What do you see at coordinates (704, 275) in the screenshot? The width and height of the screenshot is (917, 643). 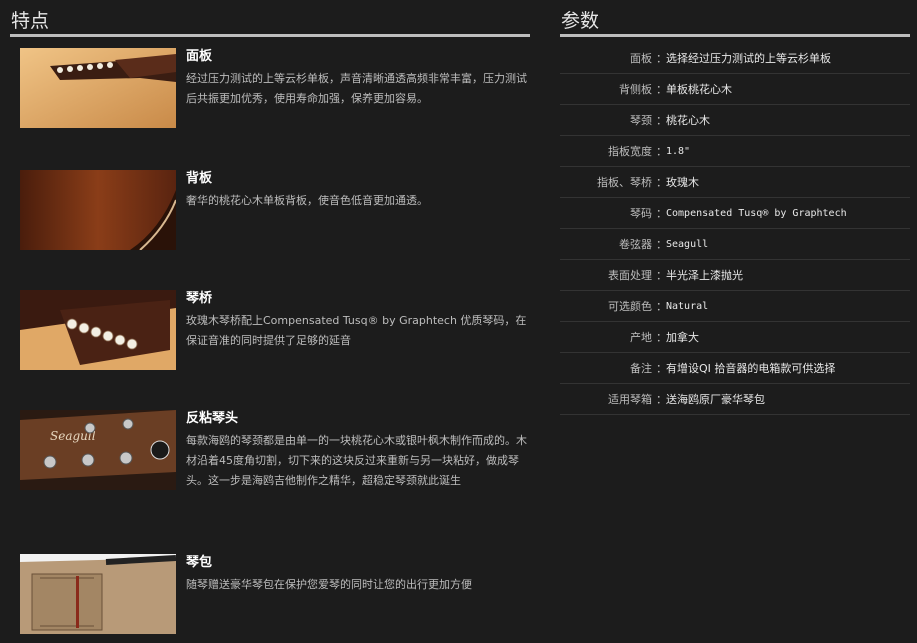 I see `spec-value: 半光泽上漆抛光` at bounding box center [704, 275].